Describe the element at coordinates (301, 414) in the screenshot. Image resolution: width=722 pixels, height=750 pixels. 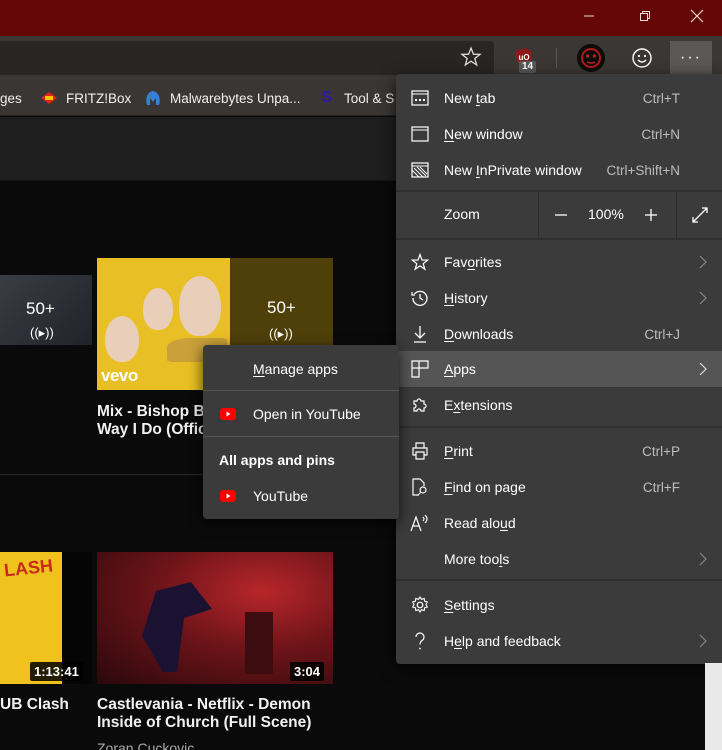
I see `open-in-youtube-item: Open in YouTube` at that location.